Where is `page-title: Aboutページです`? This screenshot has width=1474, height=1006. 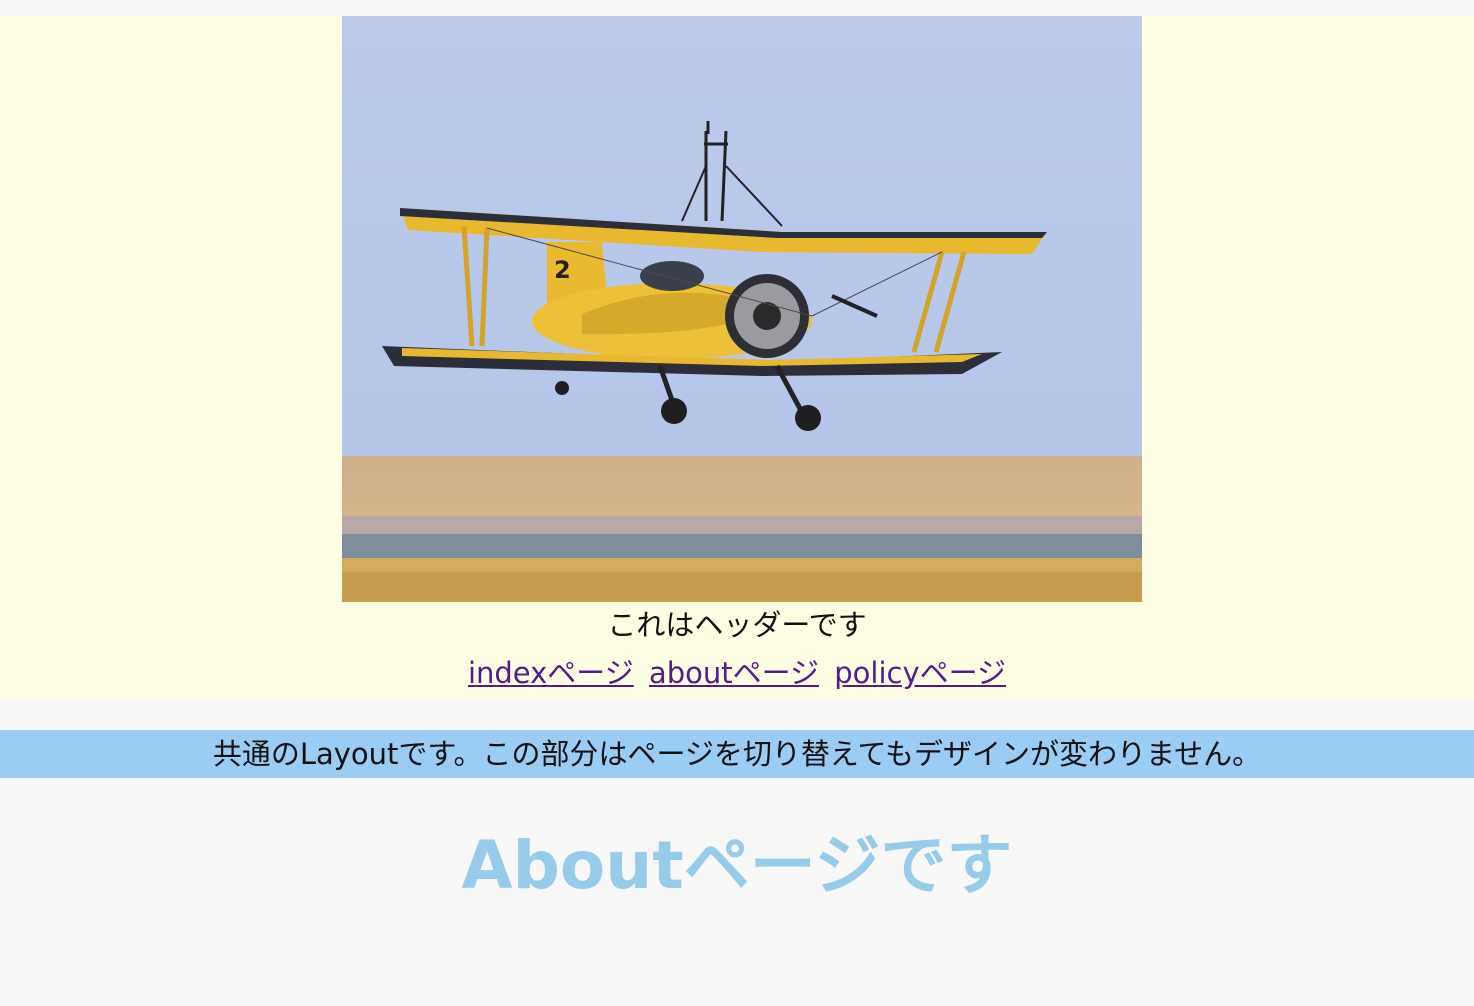
page-title: Aboutページです is located at coordinates (737, 865).